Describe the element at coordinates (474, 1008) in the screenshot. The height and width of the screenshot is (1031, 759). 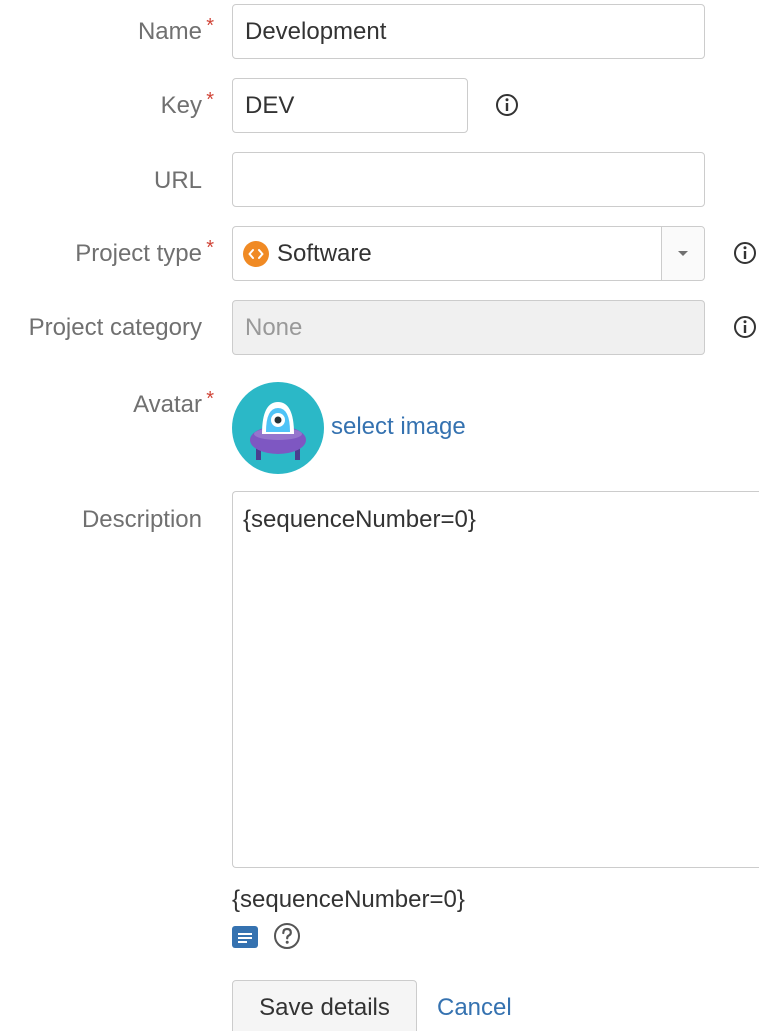
I see `cancel-link: Cancel` at that location.